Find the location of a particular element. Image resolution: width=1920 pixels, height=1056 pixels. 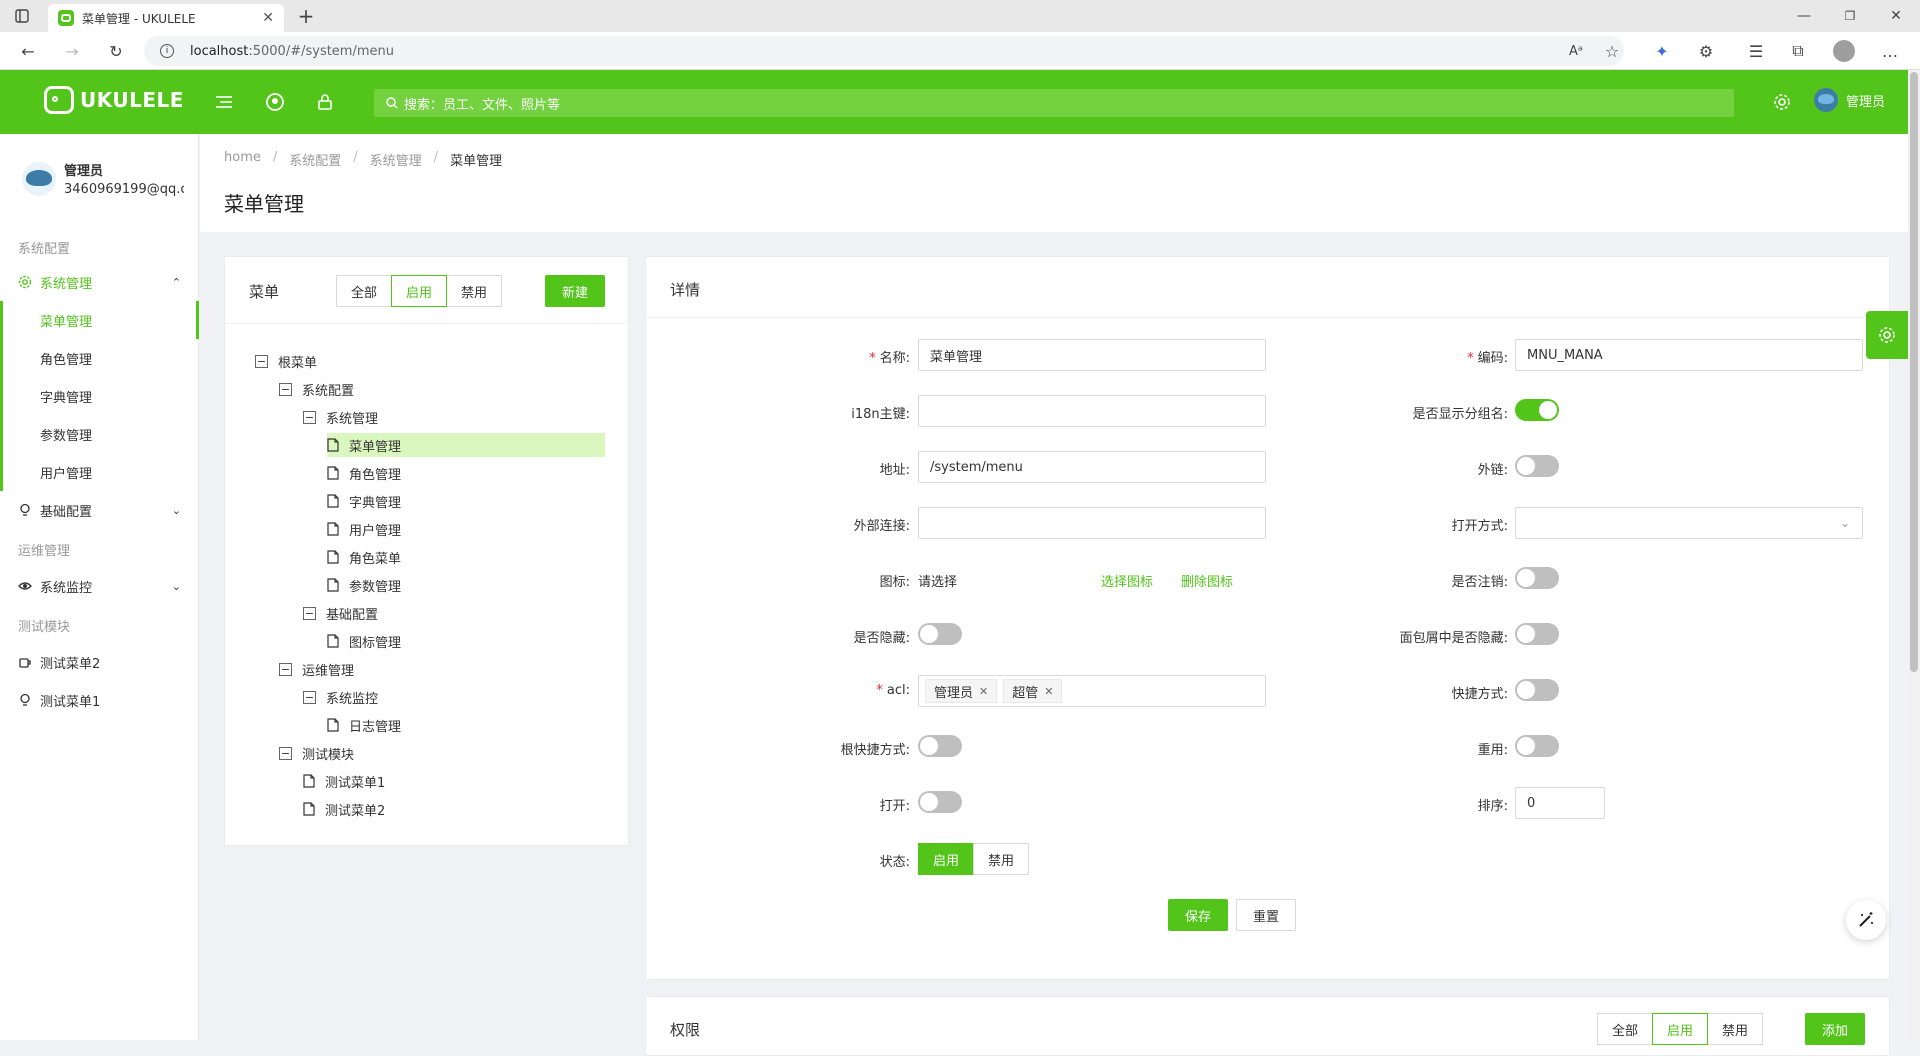

tree-node: 菜单管理 is located at coordinates (466, 445).